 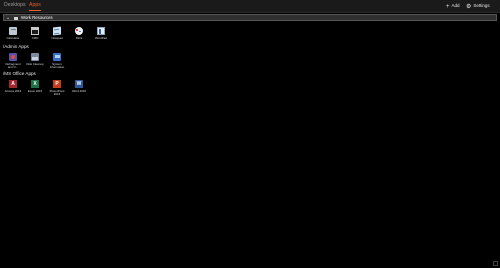 What do you see at coordinates (35, 37) in the screenshot?
I see `app-label: CMD` at bounding box center [35, 37].